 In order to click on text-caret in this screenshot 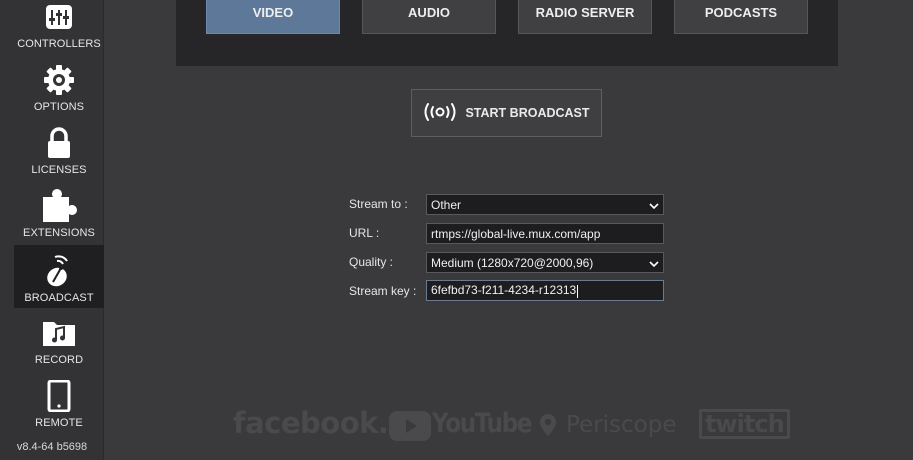, I will do `click(578, 291)`.